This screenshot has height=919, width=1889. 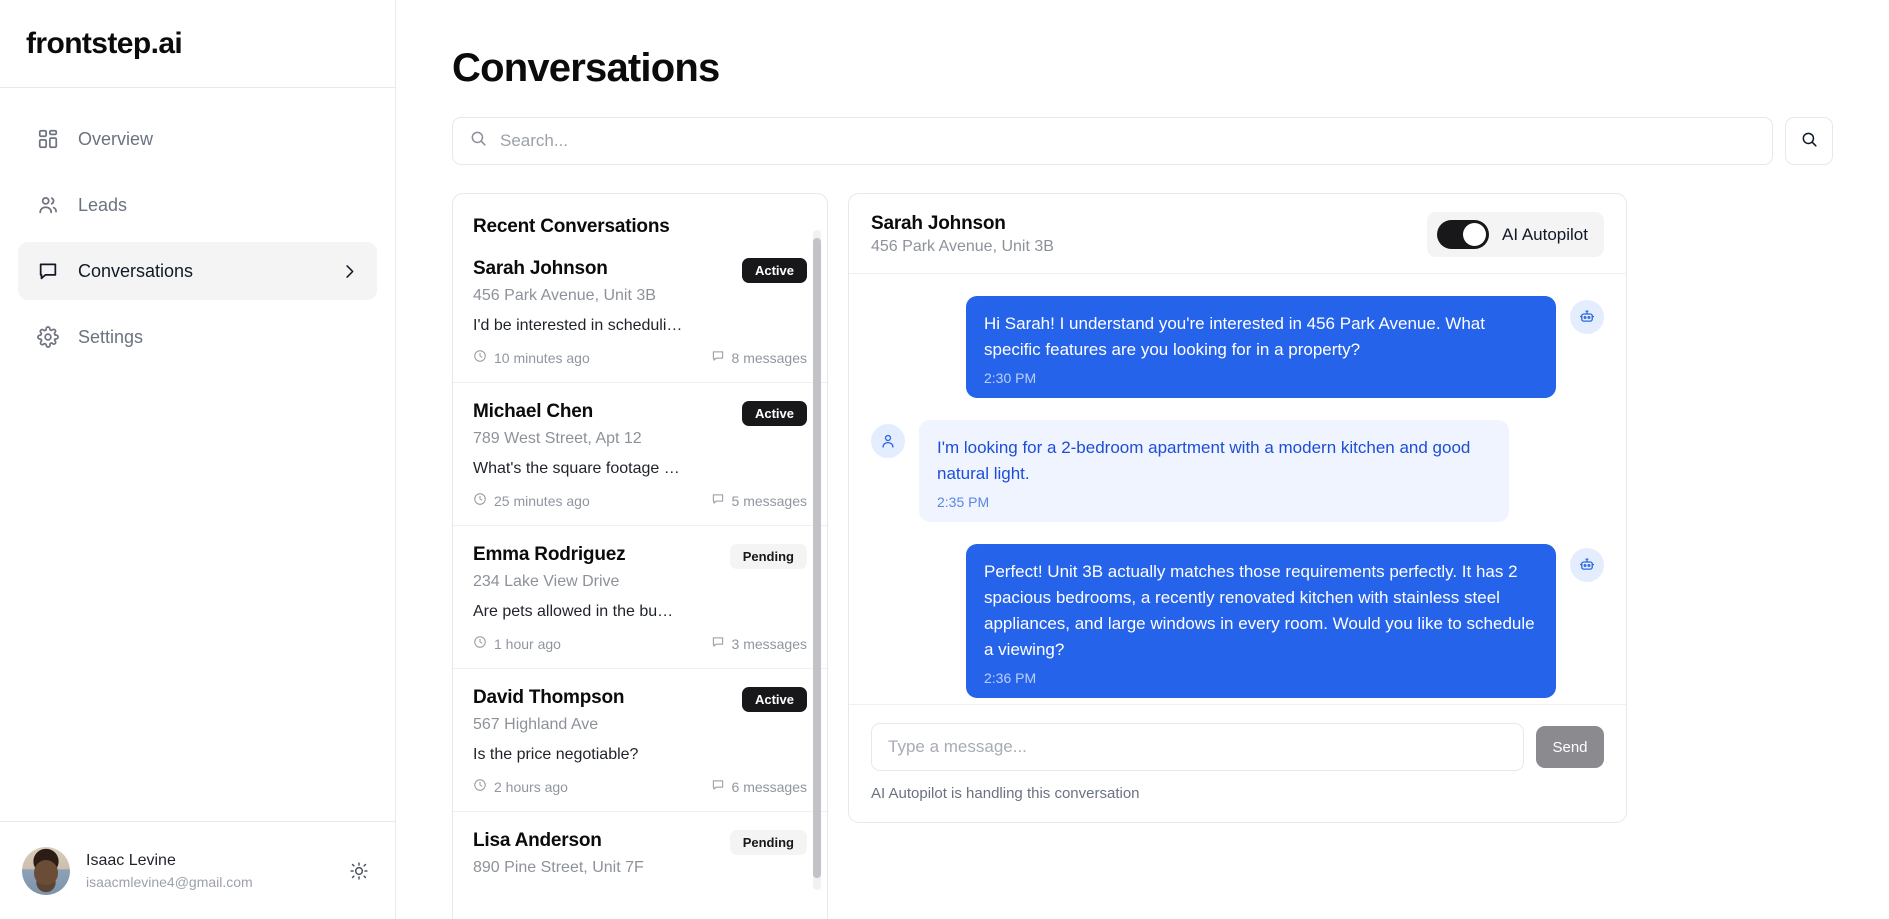 What do you see at coordinates (549, 697) in the screenshot?
I see `list-item-name: David Thompson` at bounding box center [549, 697].